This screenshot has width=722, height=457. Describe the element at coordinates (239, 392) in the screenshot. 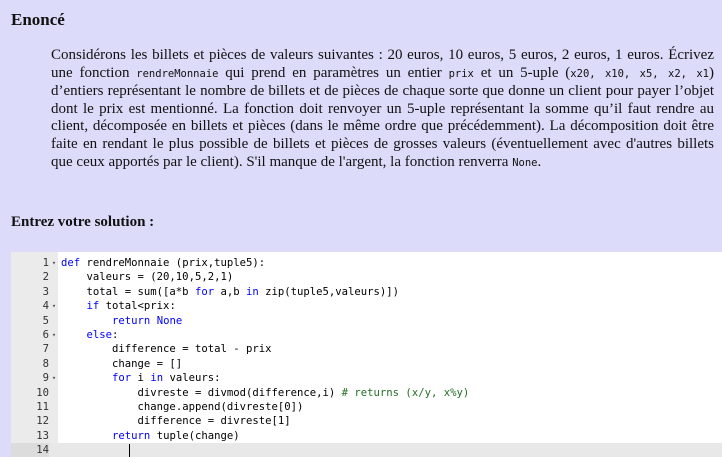

I see `code-body: divreste = divmod(difference,i)` at that location.